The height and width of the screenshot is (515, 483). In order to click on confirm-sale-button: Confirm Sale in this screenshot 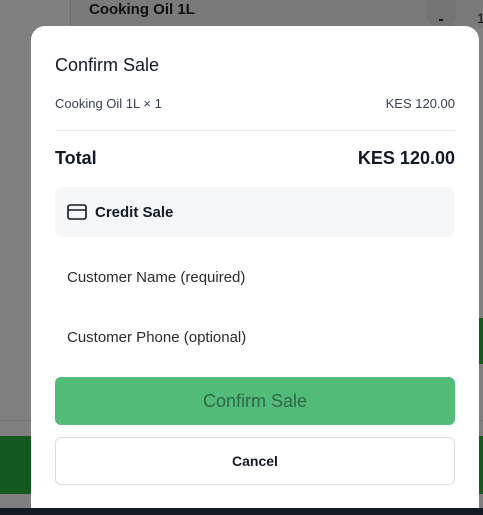, I will do `click(255, 401)`.